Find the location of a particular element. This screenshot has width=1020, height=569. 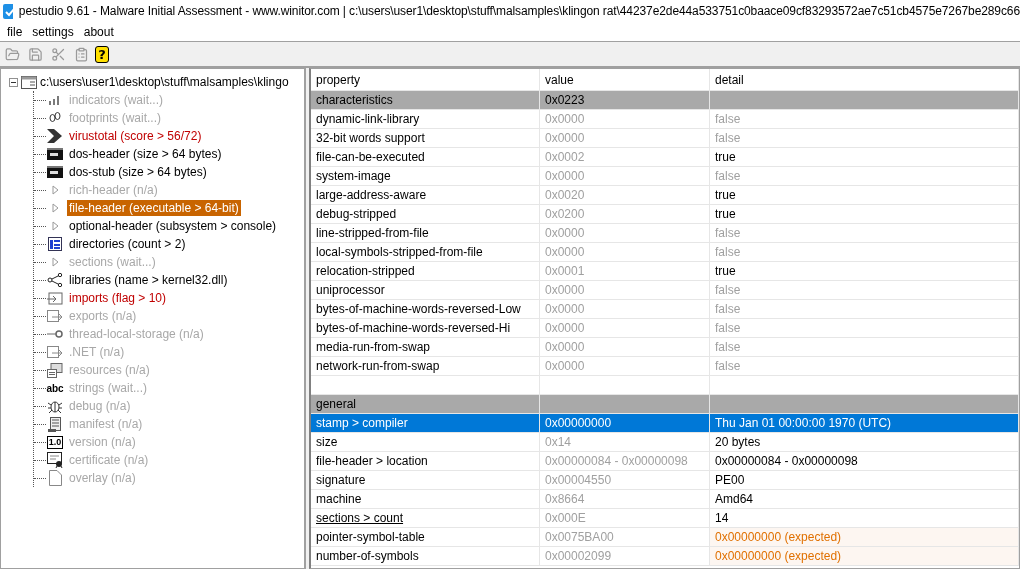

property-cell: machine is located at coordinates (425, 499).